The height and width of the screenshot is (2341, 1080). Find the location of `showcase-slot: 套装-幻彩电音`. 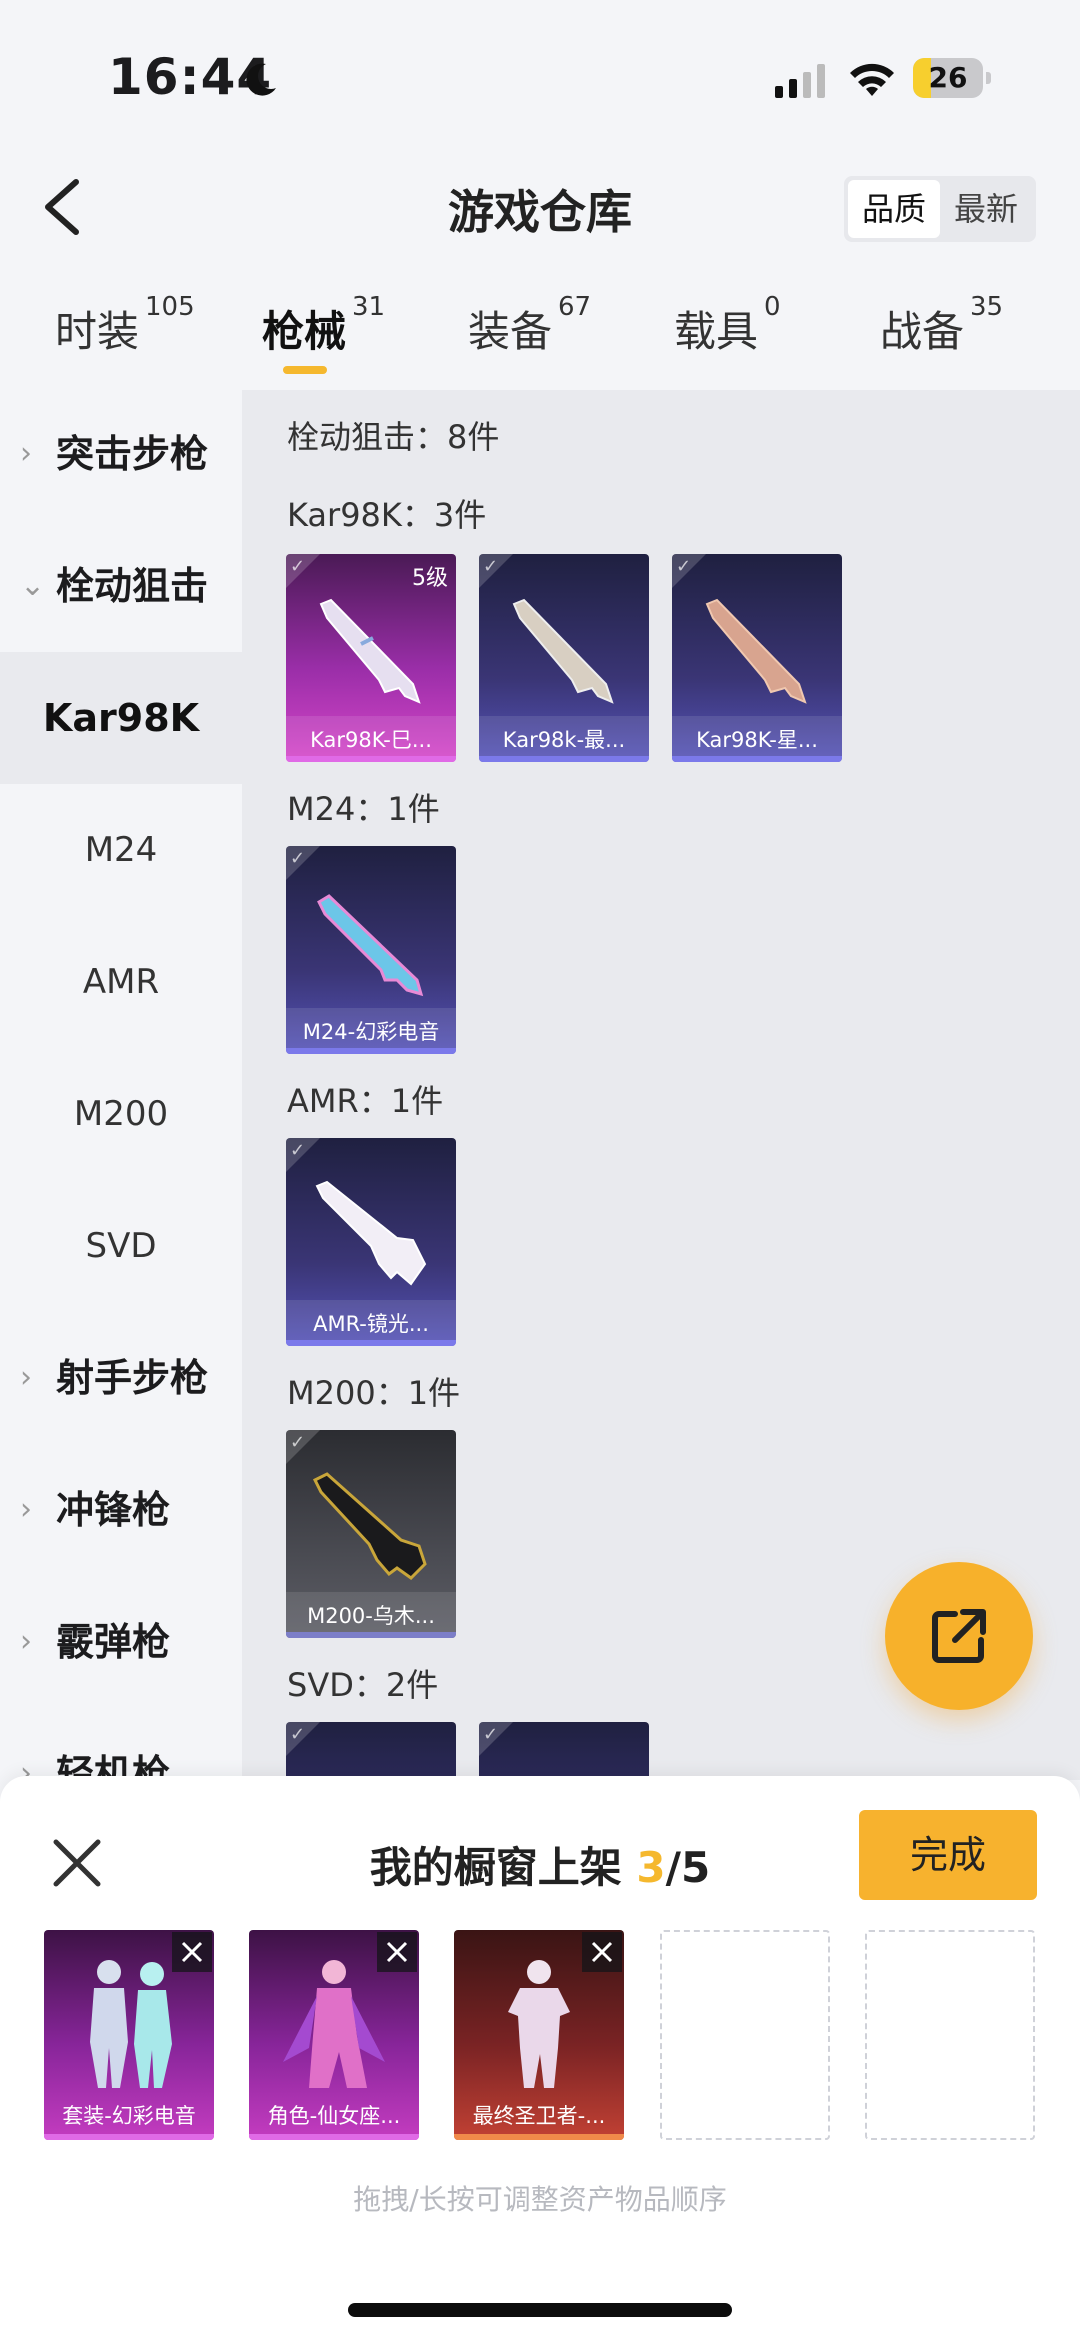

showcase-slot: 套装-幻彩电音 is located at coordinates (129, 2035).